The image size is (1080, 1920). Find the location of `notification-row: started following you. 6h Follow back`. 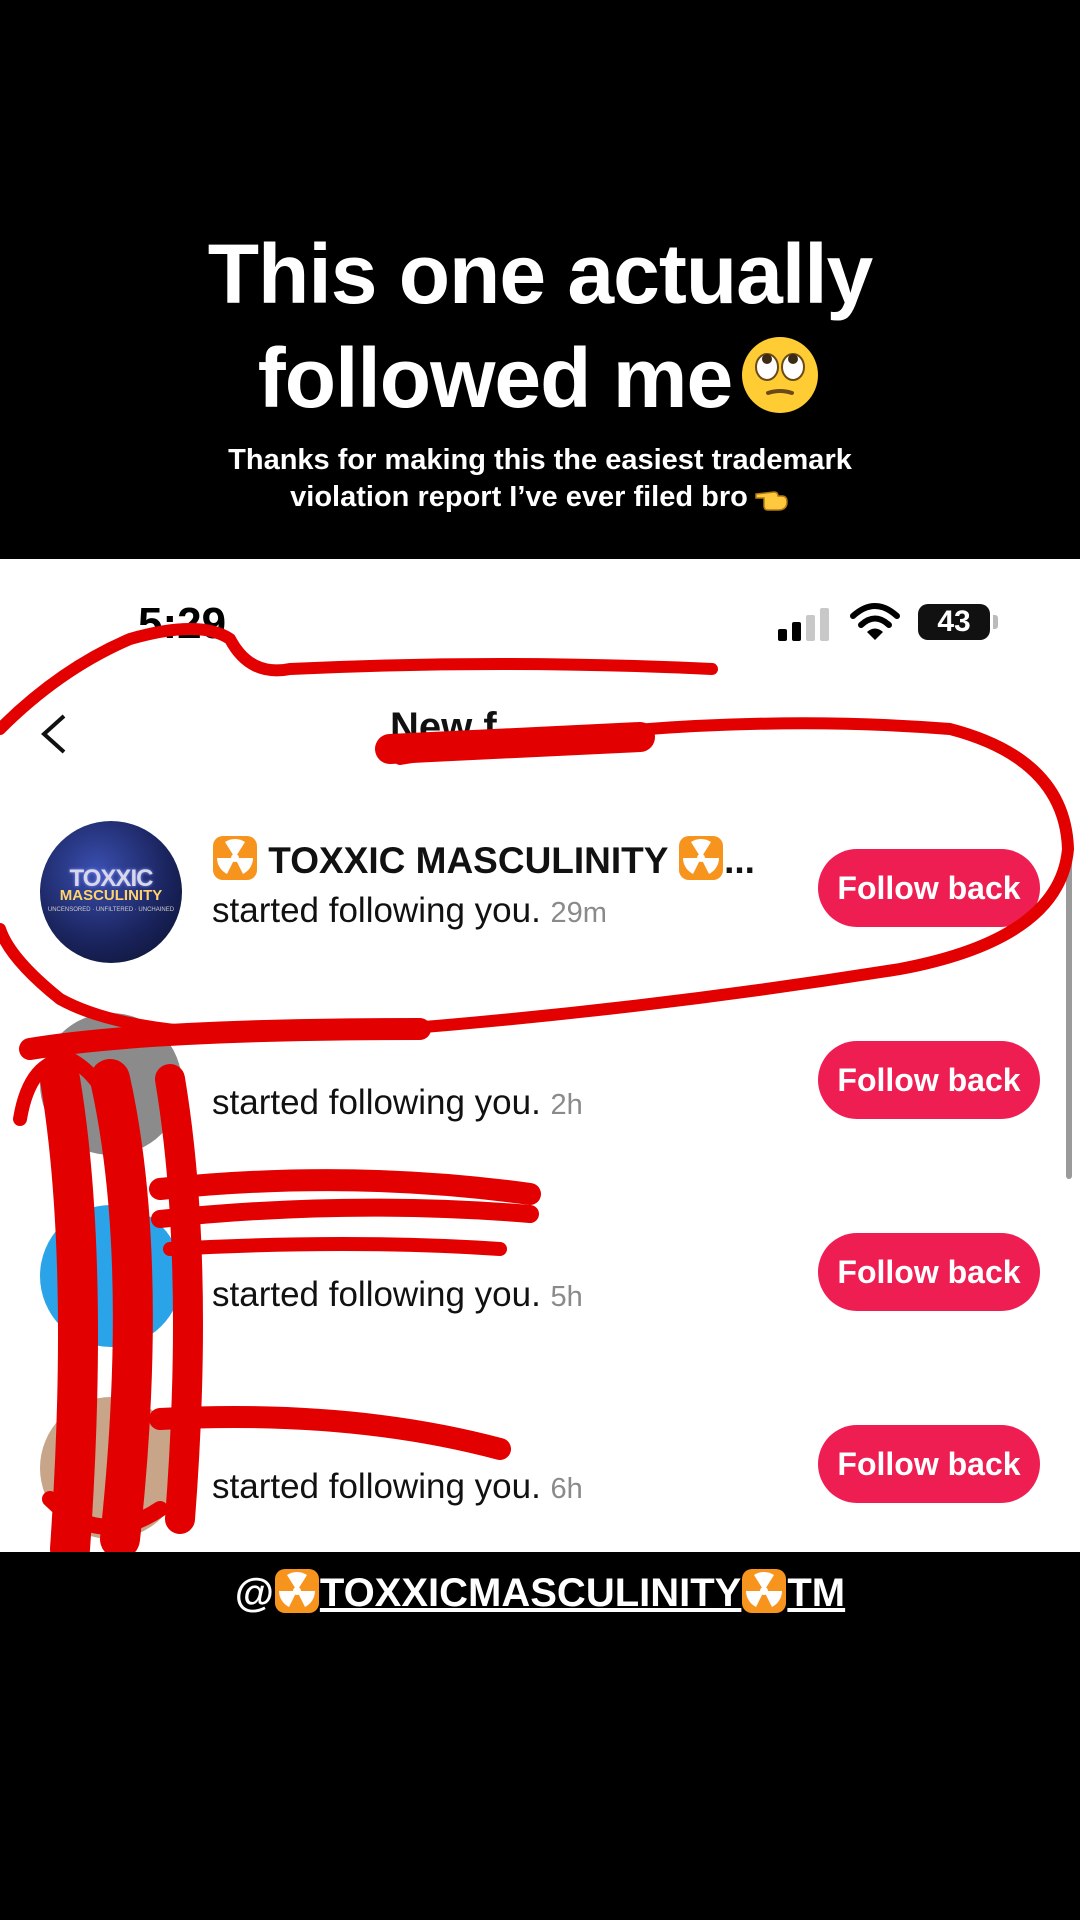

notification-row: started following you. 6h Follow back is located at coordinates (540, 1464).